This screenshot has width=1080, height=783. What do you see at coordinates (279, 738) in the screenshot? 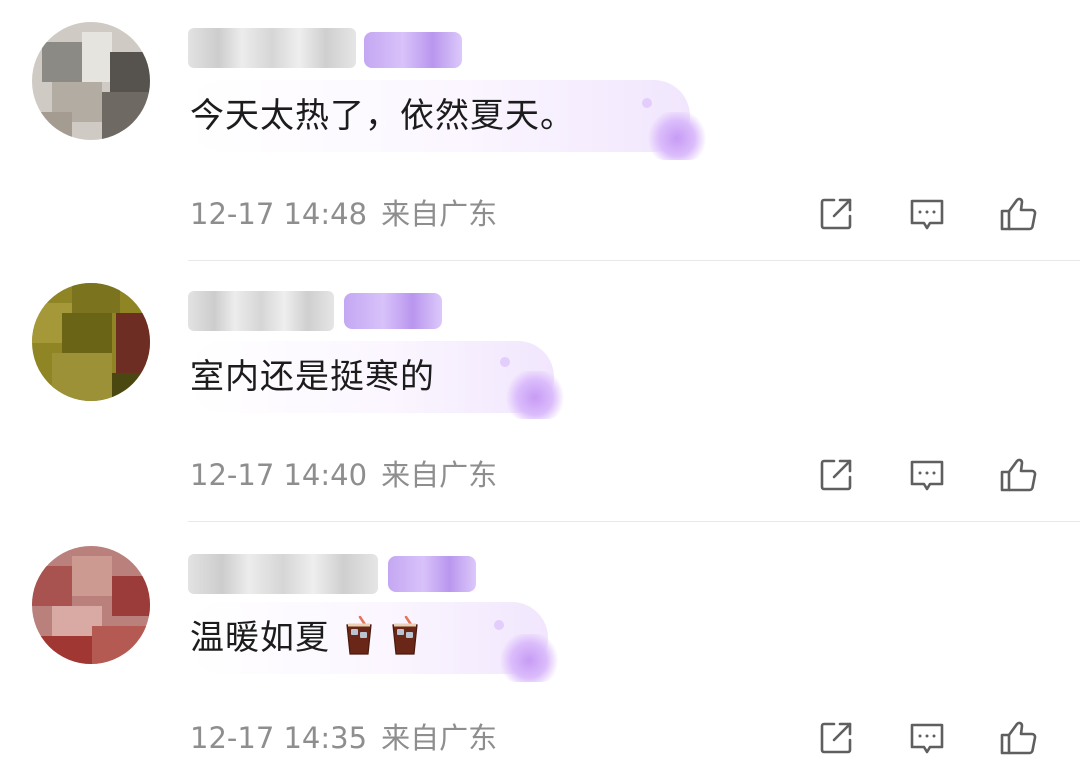
I see `comment-time: 12-17 14:35` at bounding box center [279, 738].